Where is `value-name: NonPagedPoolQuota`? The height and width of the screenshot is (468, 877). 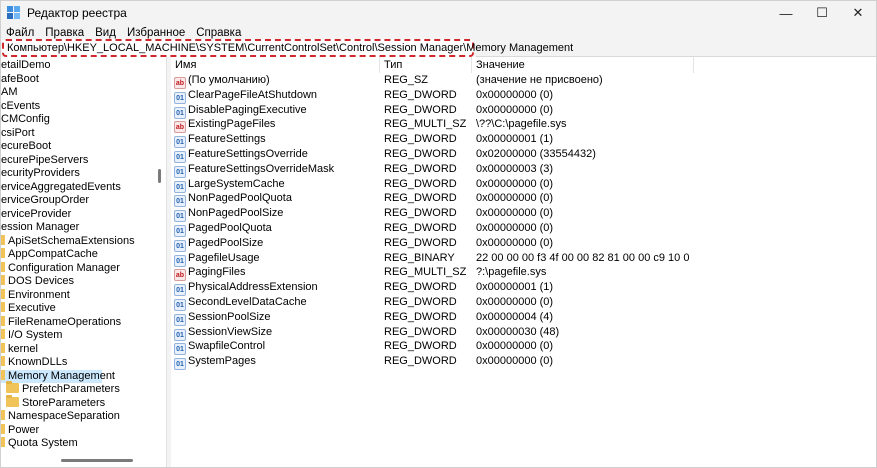
value-name: NonPagedPoolQuota is located at coordinates (240, 198).